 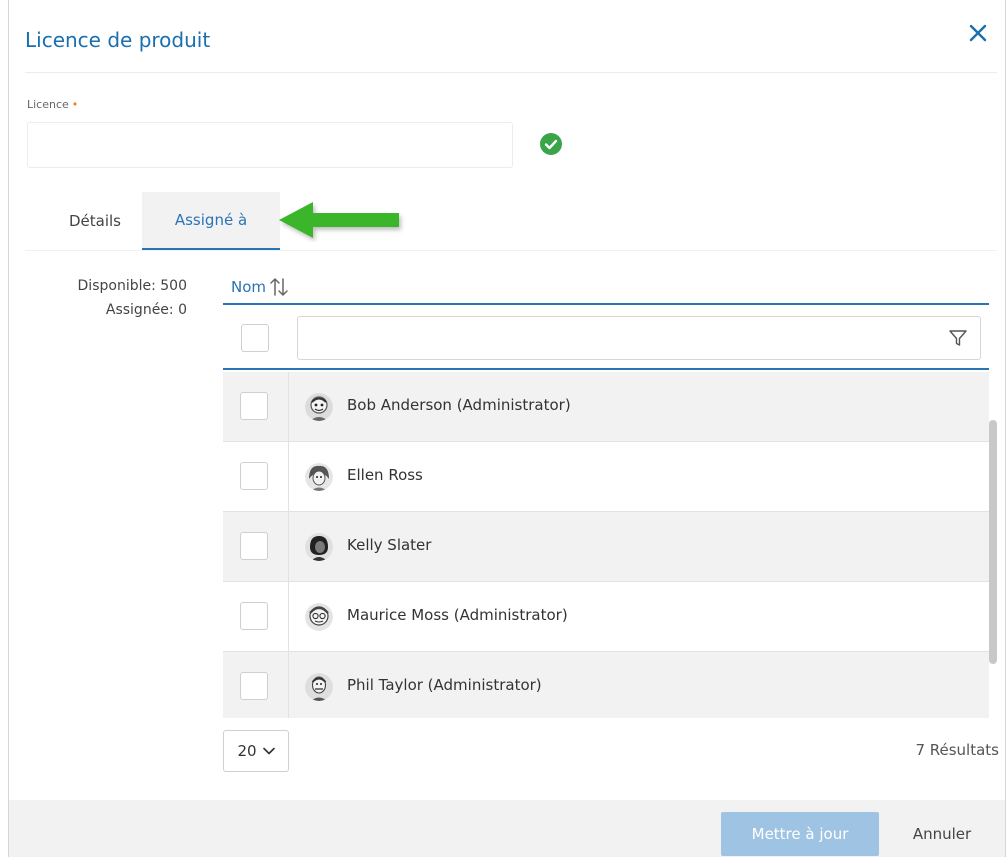 What do you see at coordinates (459, 405) in the screenshot?
I see `user-name: Bob Anderson (Administrator)` at bounding box center [459, 405].